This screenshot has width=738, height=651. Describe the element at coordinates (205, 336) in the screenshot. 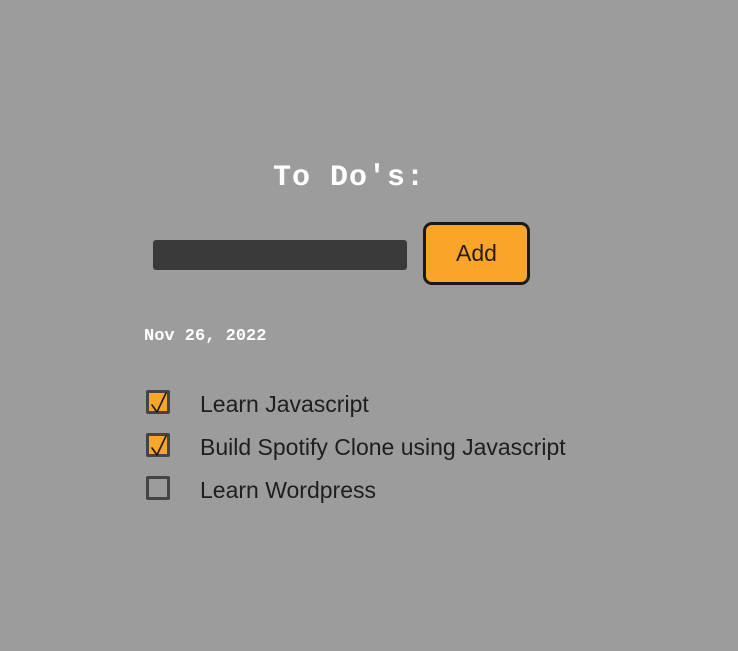

I see `date-label: Nov 26, 2022` at that location.